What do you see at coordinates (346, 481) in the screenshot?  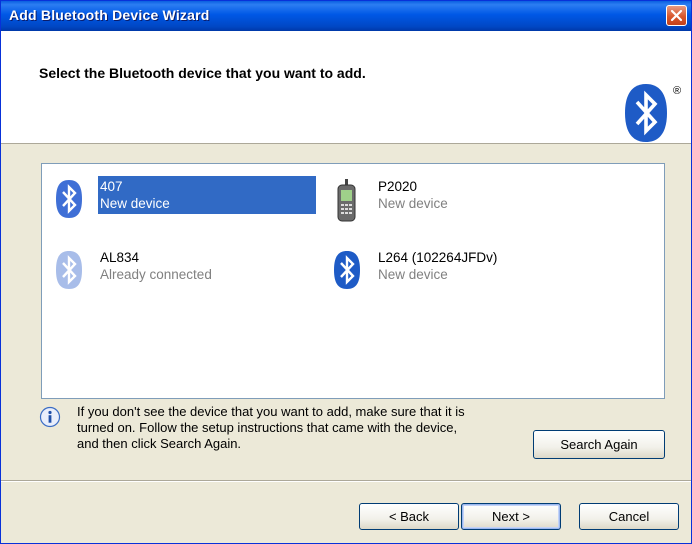 I see `button-separator` at bounding box center [346, 481].